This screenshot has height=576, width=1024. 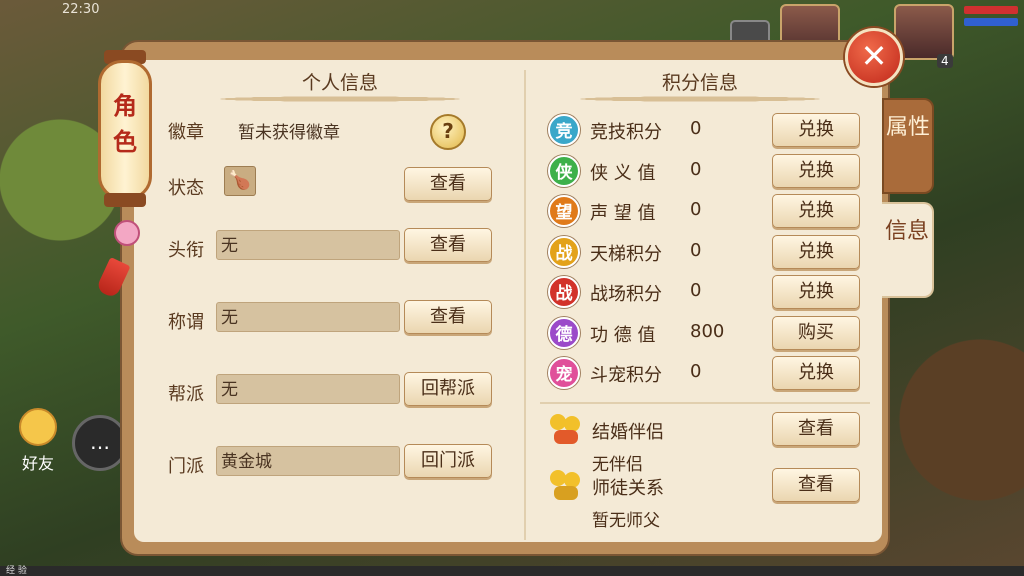 I want to click on friends-button: 好友, so click(x=38, y=441).